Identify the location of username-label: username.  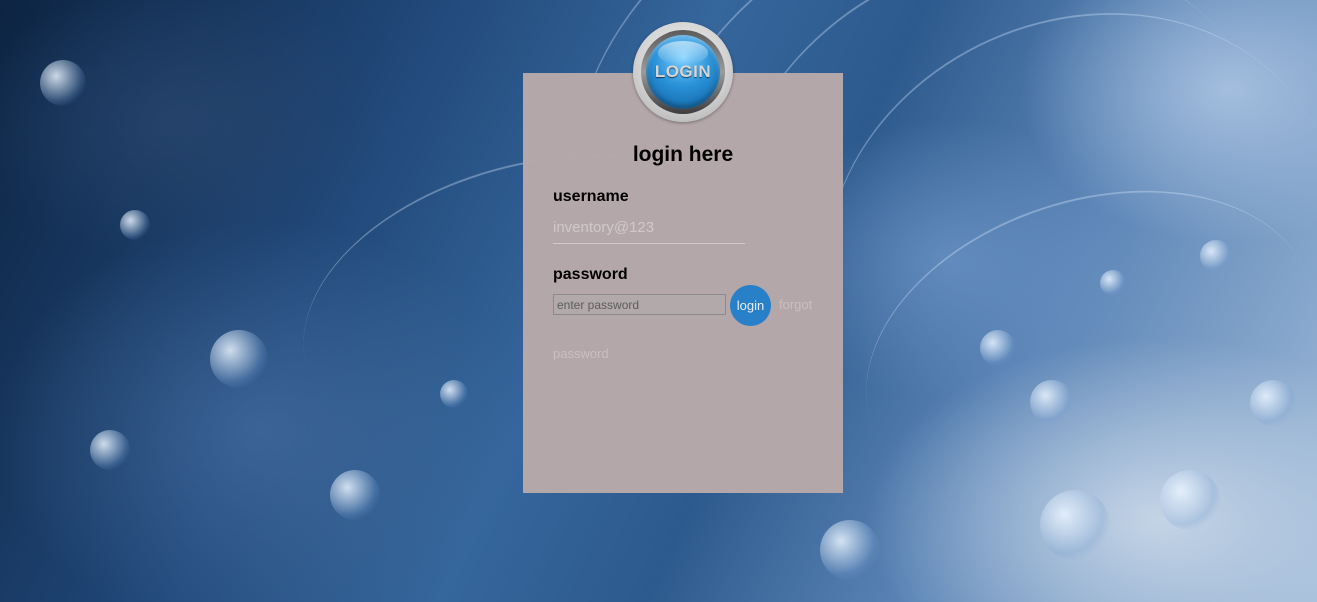
(591, 196).